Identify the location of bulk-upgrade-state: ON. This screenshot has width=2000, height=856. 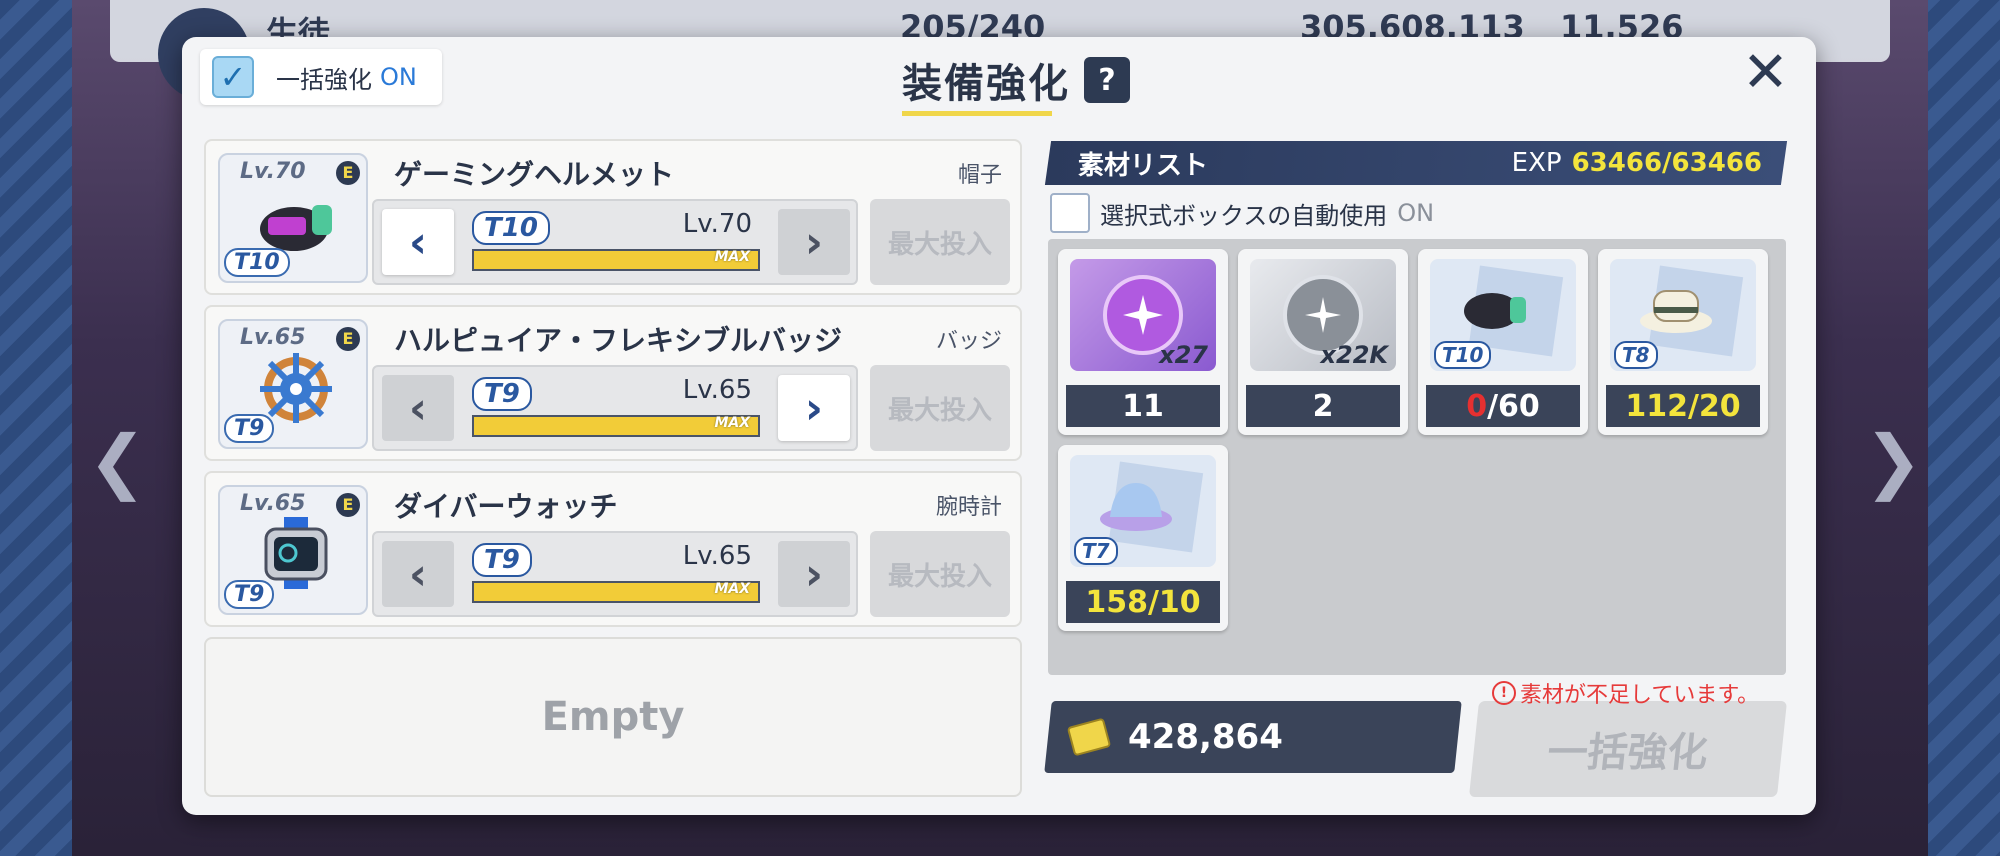
(398, 77).